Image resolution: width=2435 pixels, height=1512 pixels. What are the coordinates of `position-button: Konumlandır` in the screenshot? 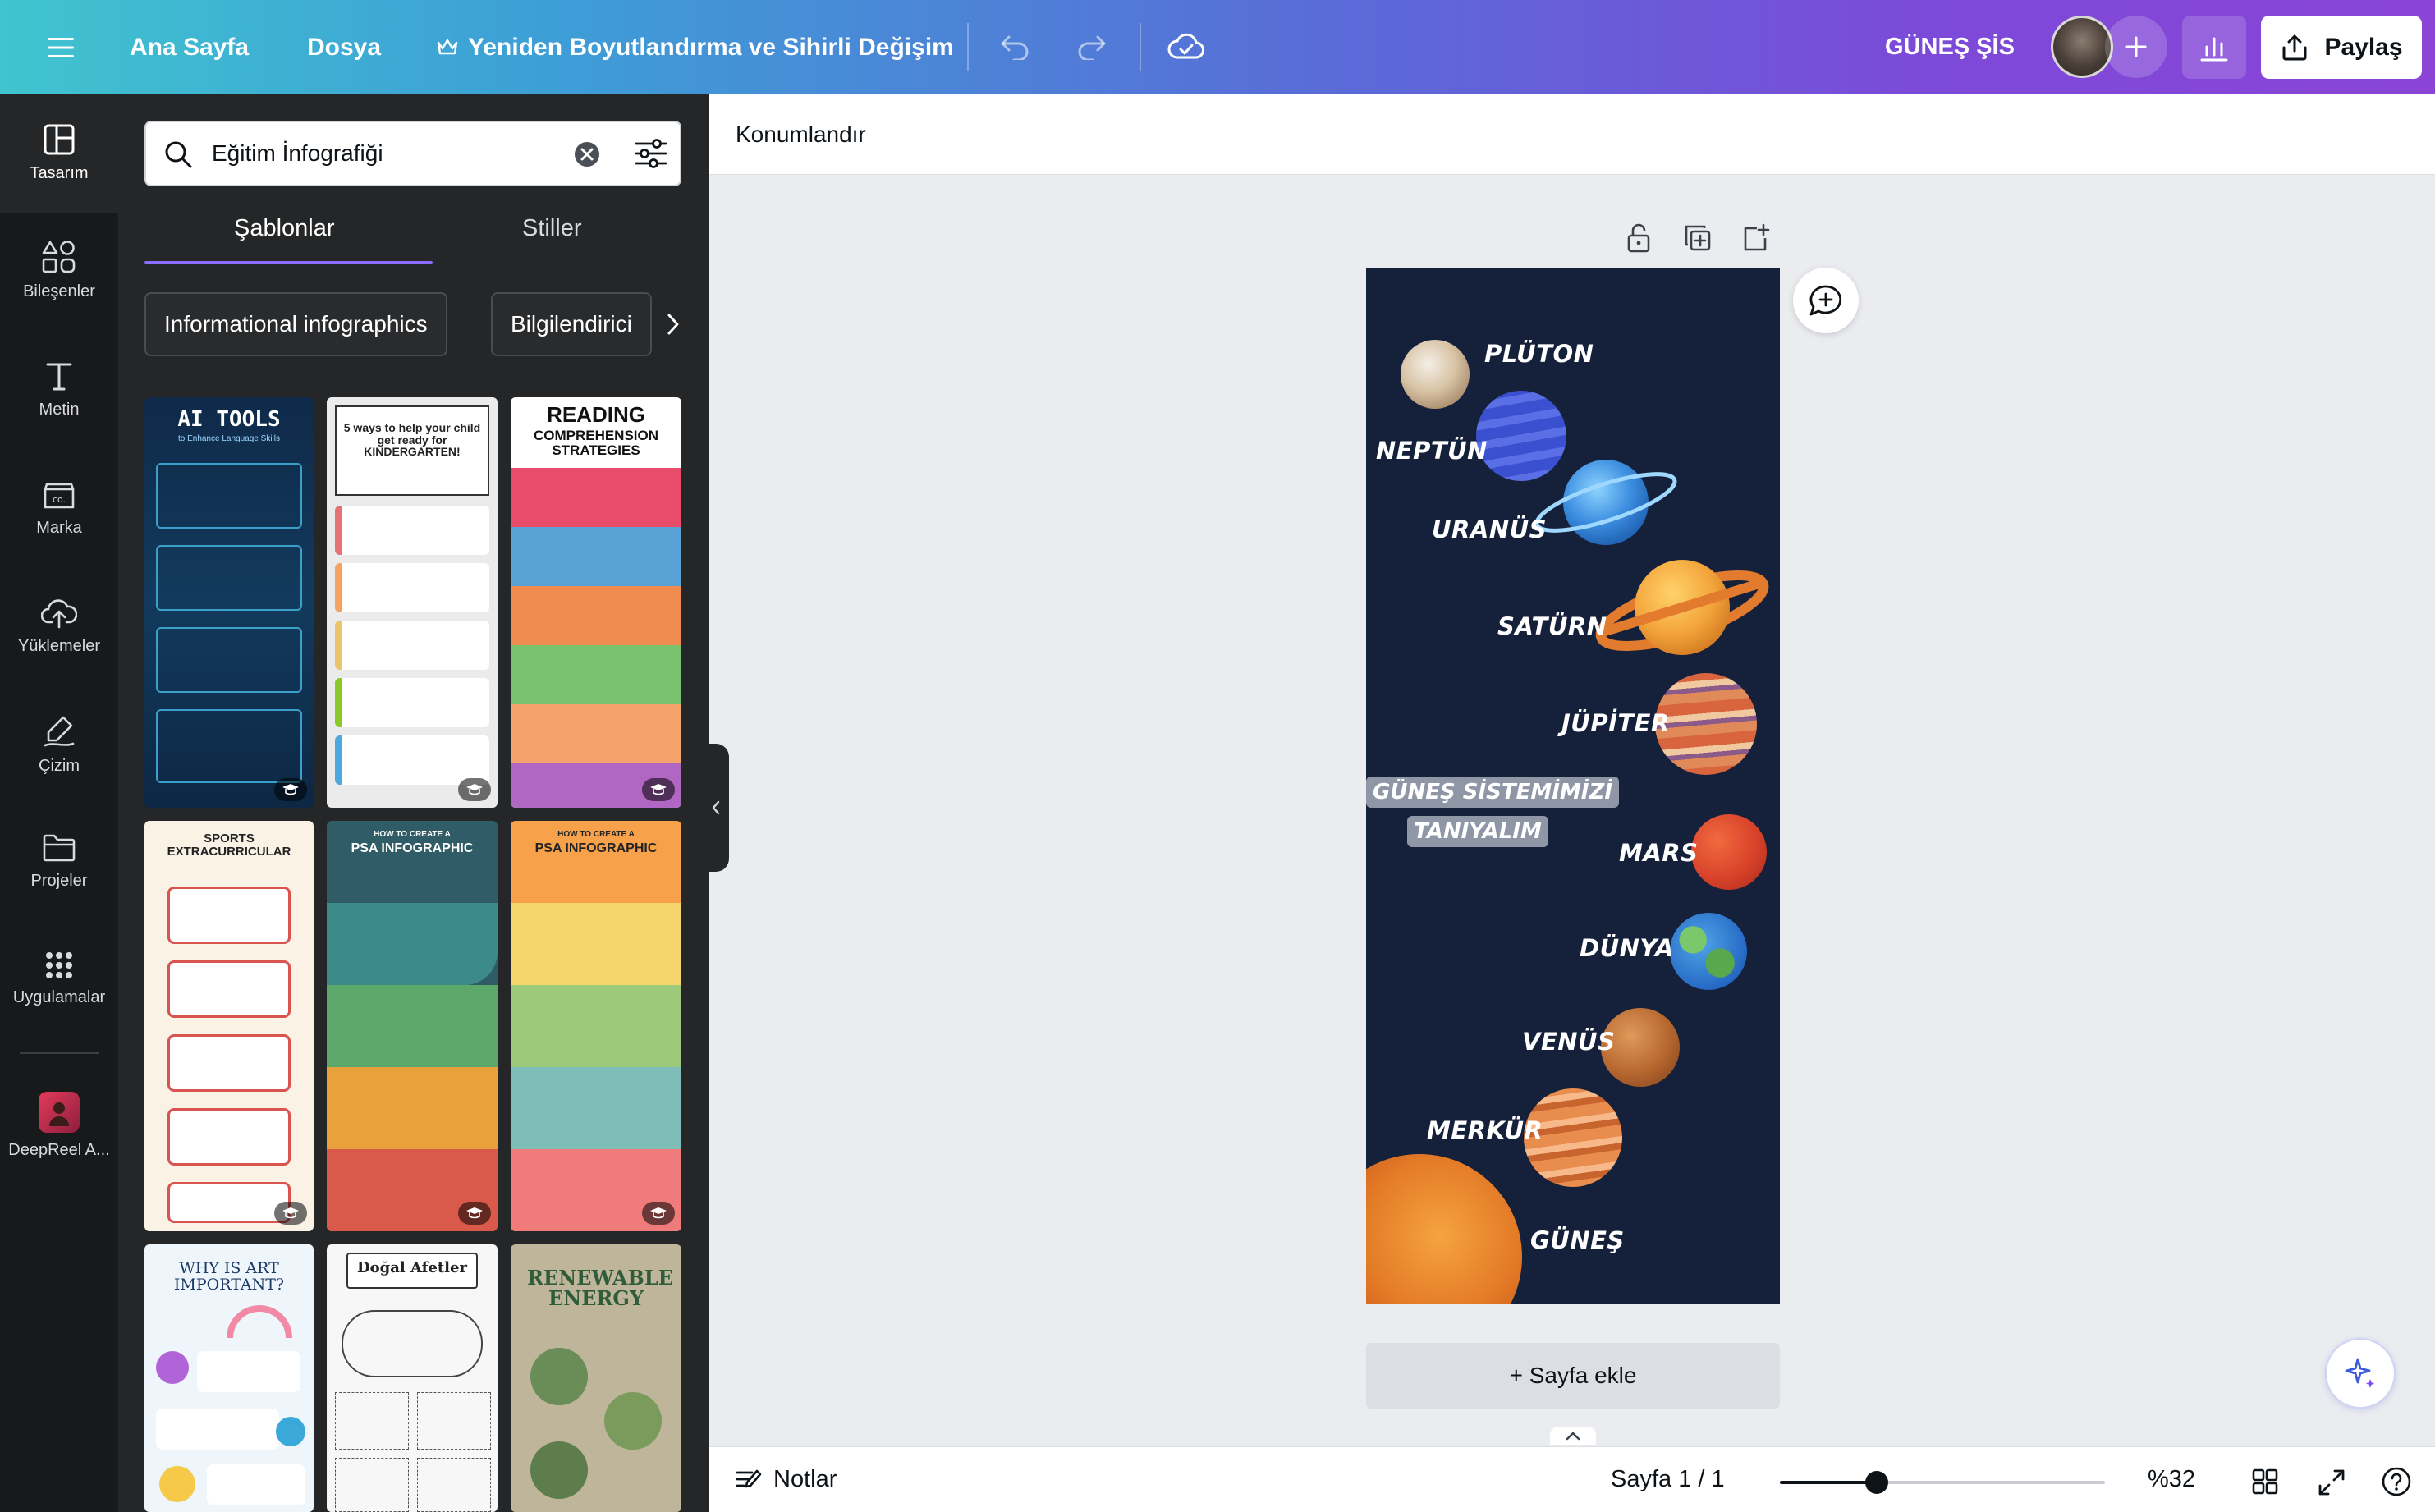 It's located at (801, 134).